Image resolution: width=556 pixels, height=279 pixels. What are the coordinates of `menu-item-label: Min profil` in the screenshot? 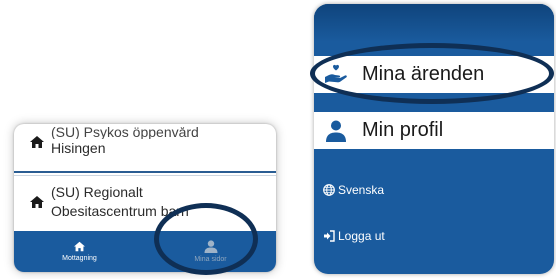 It's located at (403, 130).